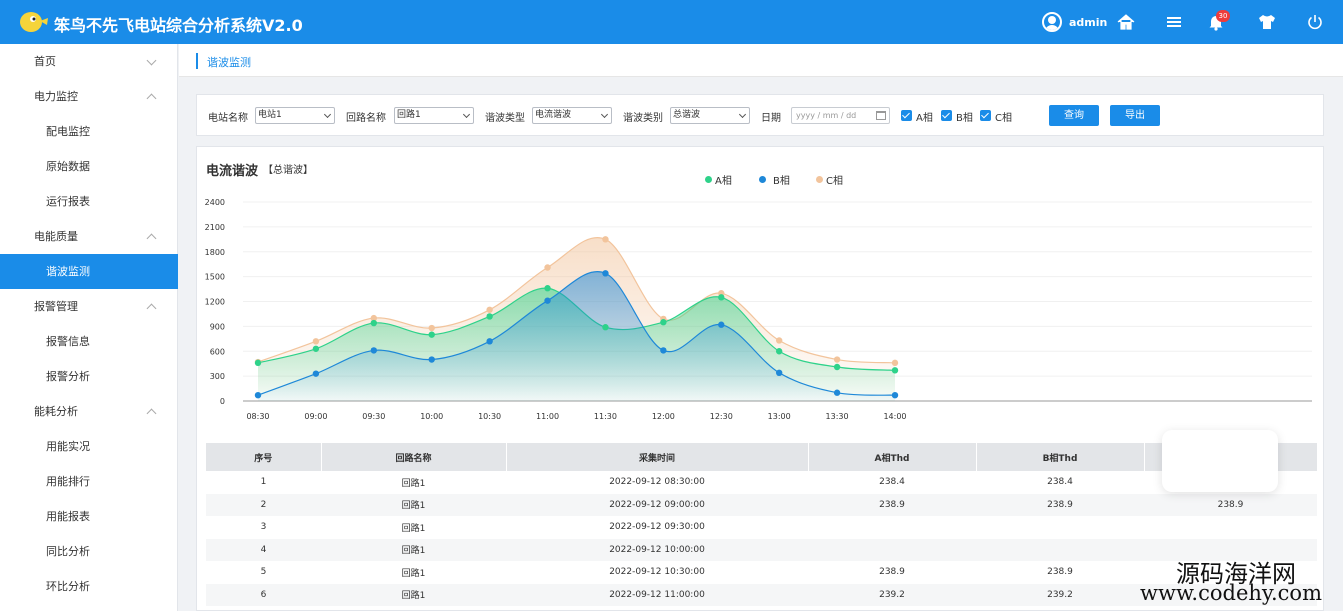 The height and width of the screenshot is (611, 1343). What do you see at coordinates (1126, 22) in the screenshot?
I see `home-icon` at bounding box center [1126, 22].